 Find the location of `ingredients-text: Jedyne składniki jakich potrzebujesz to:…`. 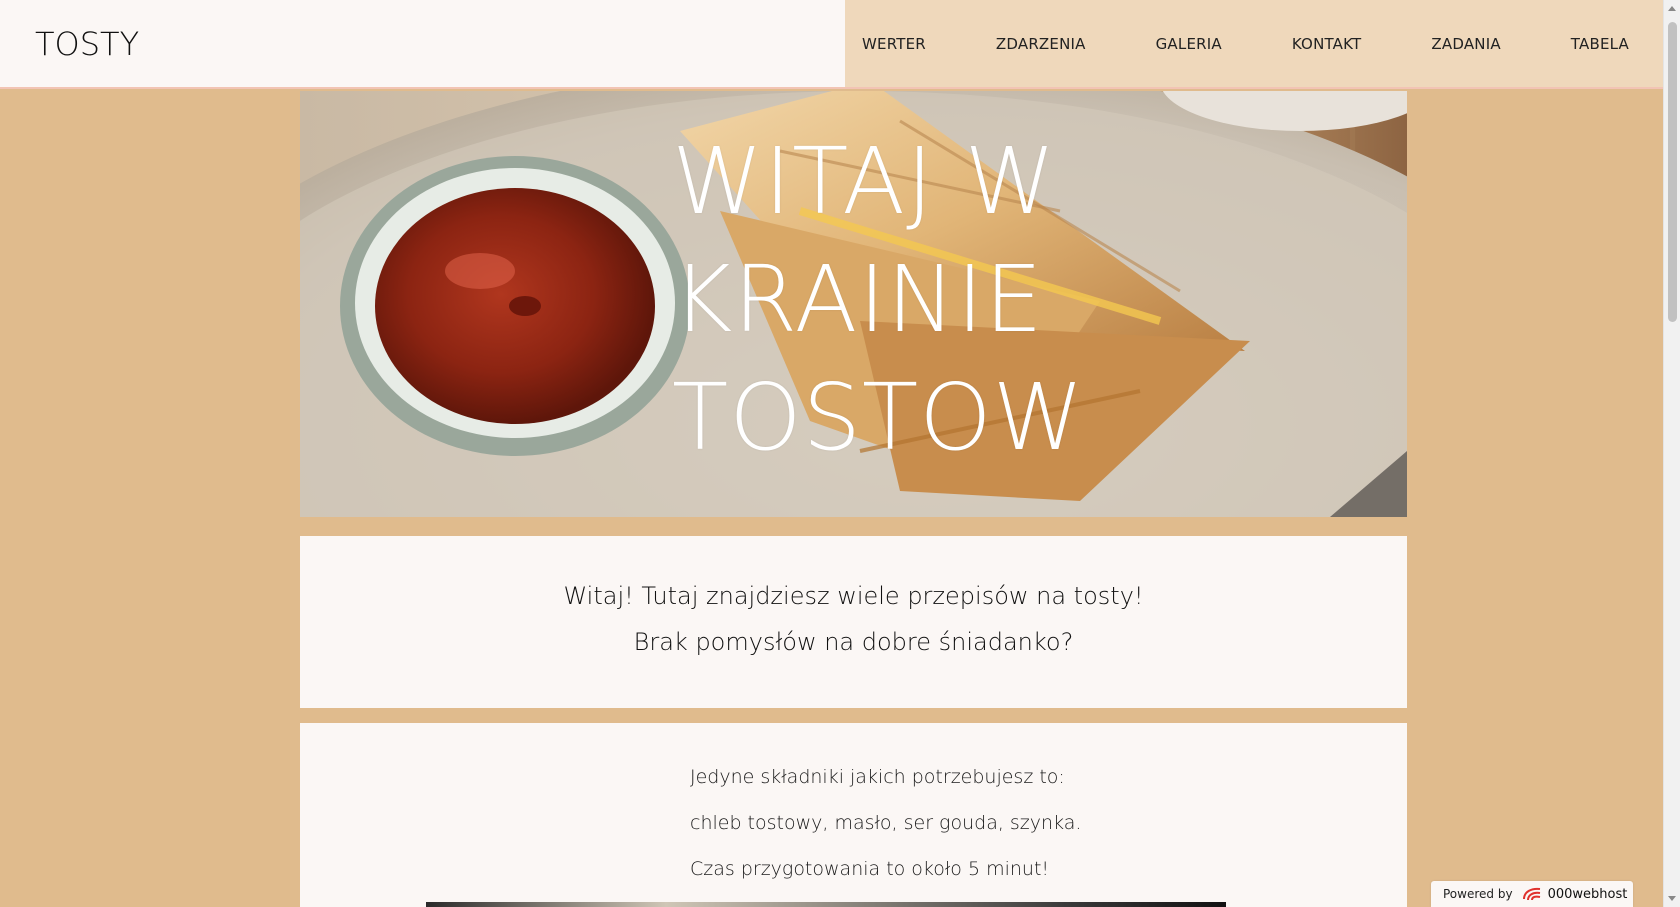

ingredients-text: Jedyne składniki jakich potrzebujesz to:… is located at coordinates (940, 835).